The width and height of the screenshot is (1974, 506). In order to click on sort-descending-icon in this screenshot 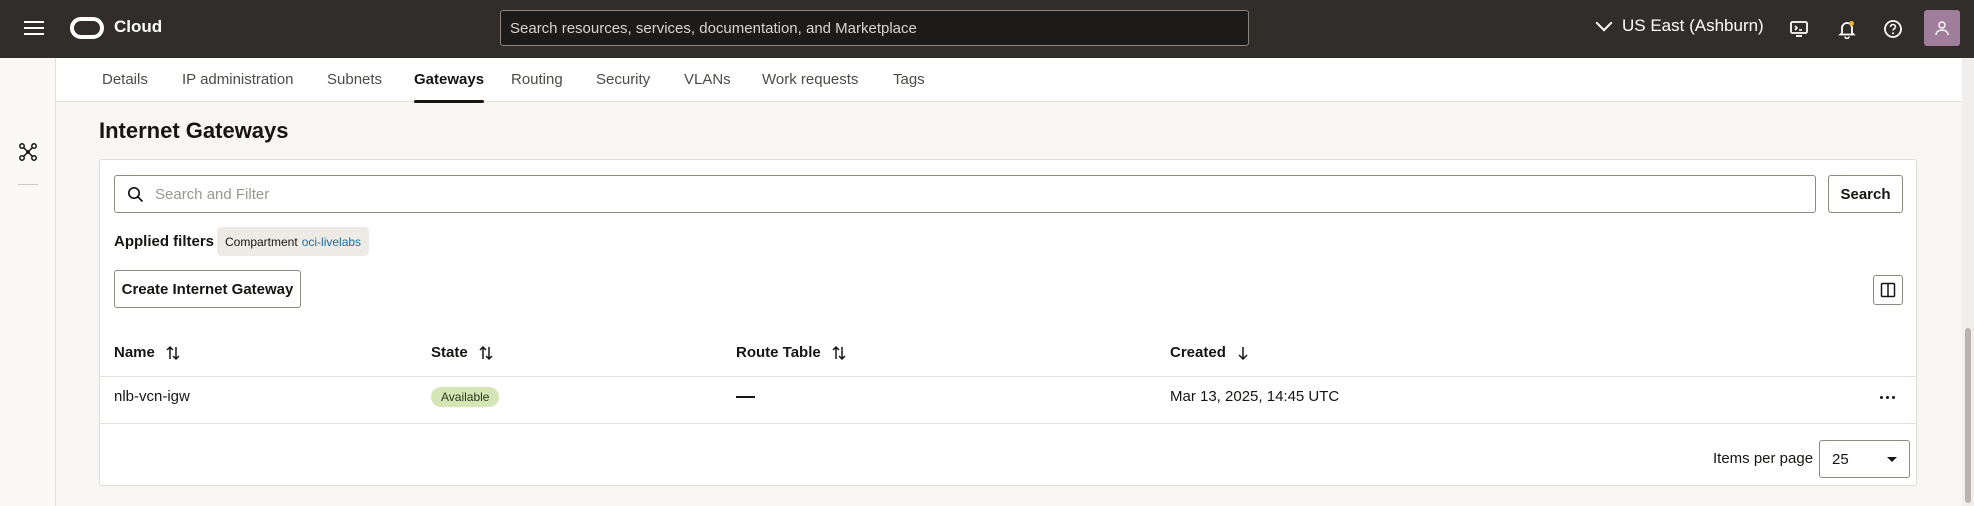, I will do `click(1243, 353)`.